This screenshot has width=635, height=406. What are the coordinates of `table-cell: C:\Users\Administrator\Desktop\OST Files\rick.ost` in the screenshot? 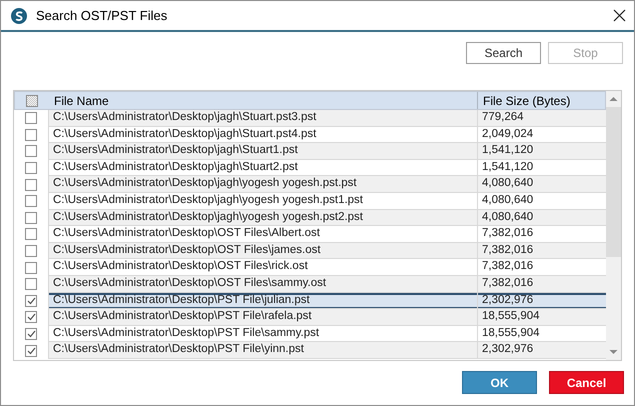 It's located at (262, 267).